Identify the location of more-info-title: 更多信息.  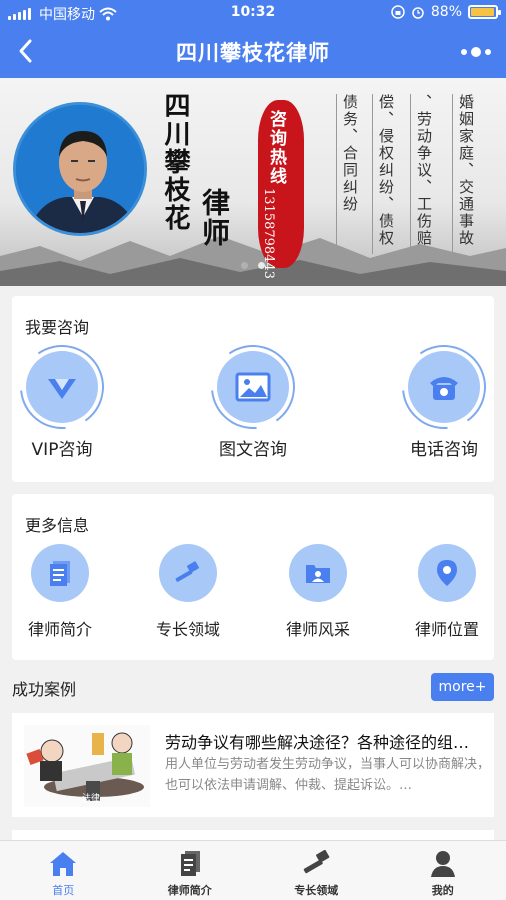
(57, 525).